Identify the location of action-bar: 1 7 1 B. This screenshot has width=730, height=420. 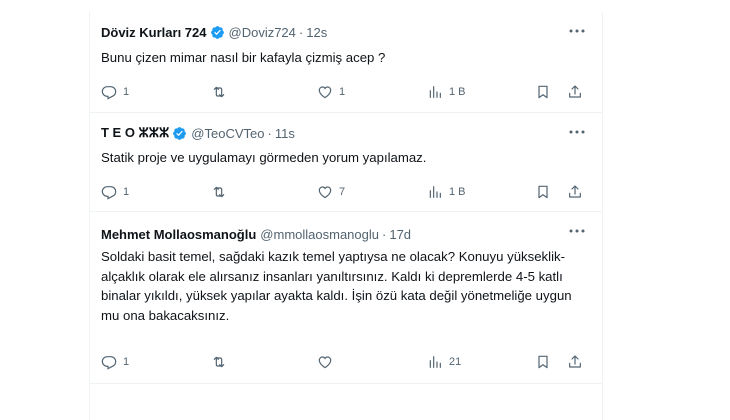
(346, 192).